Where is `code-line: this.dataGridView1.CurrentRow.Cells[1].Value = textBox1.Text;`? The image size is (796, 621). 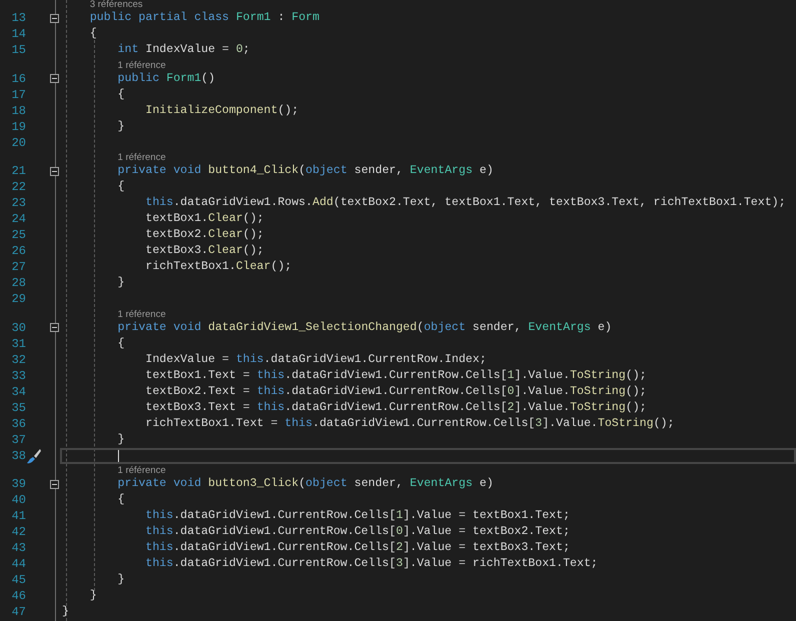
code-line: this.dataGridView1.CurrentRow.Cells[1].Value = textBox1.Text; is located at coordinates (357, 515).